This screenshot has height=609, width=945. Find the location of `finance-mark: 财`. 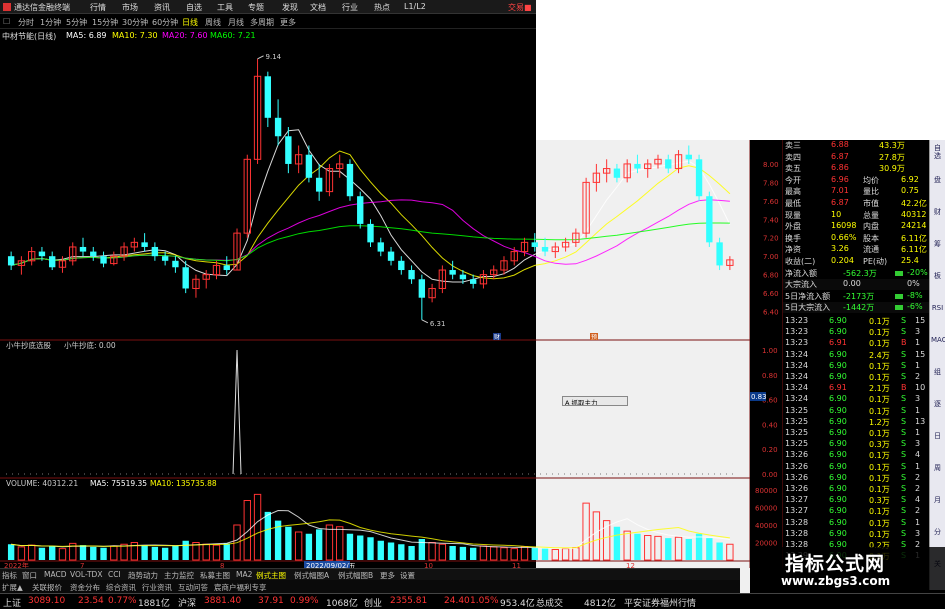

finance-mark: 财 is located at coordinates (497, 337).